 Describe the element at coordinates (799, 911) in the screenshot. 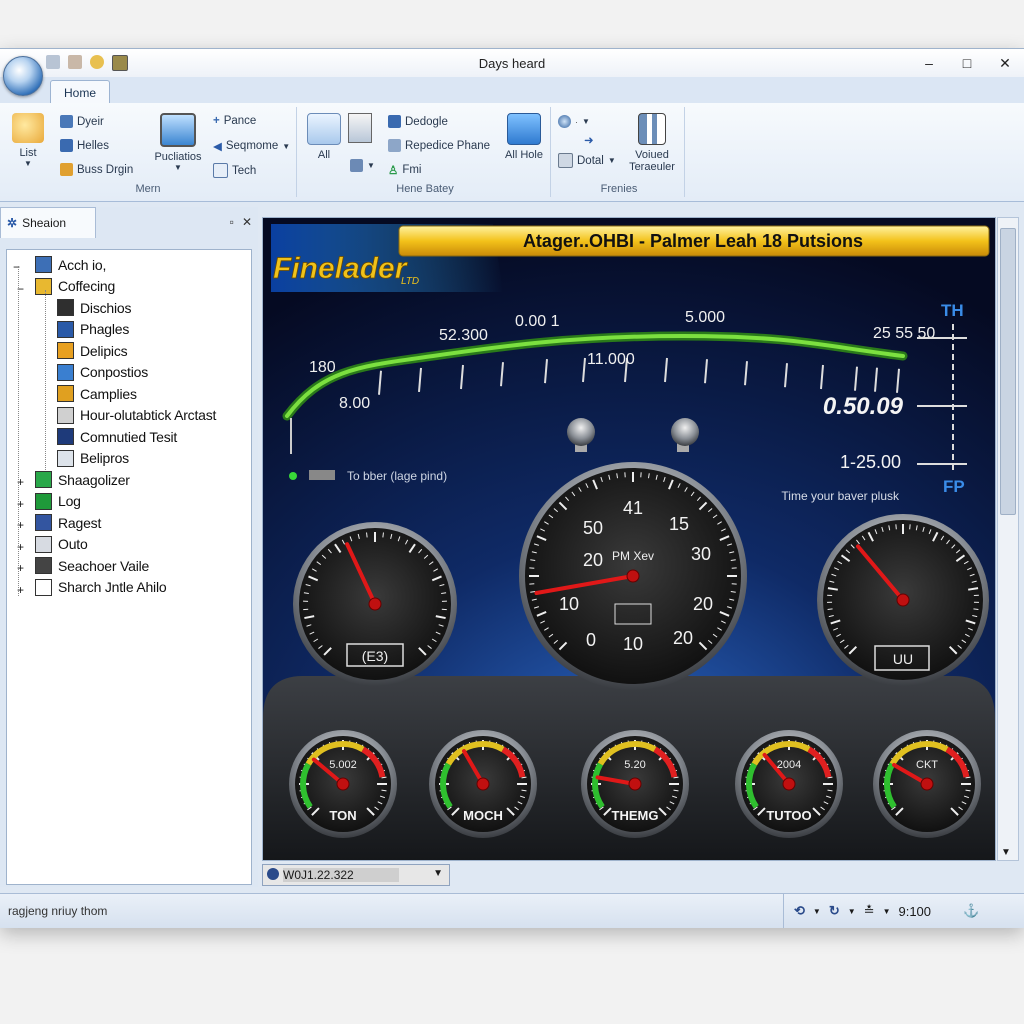

I see `refresh-icon: ⟲` at that location.